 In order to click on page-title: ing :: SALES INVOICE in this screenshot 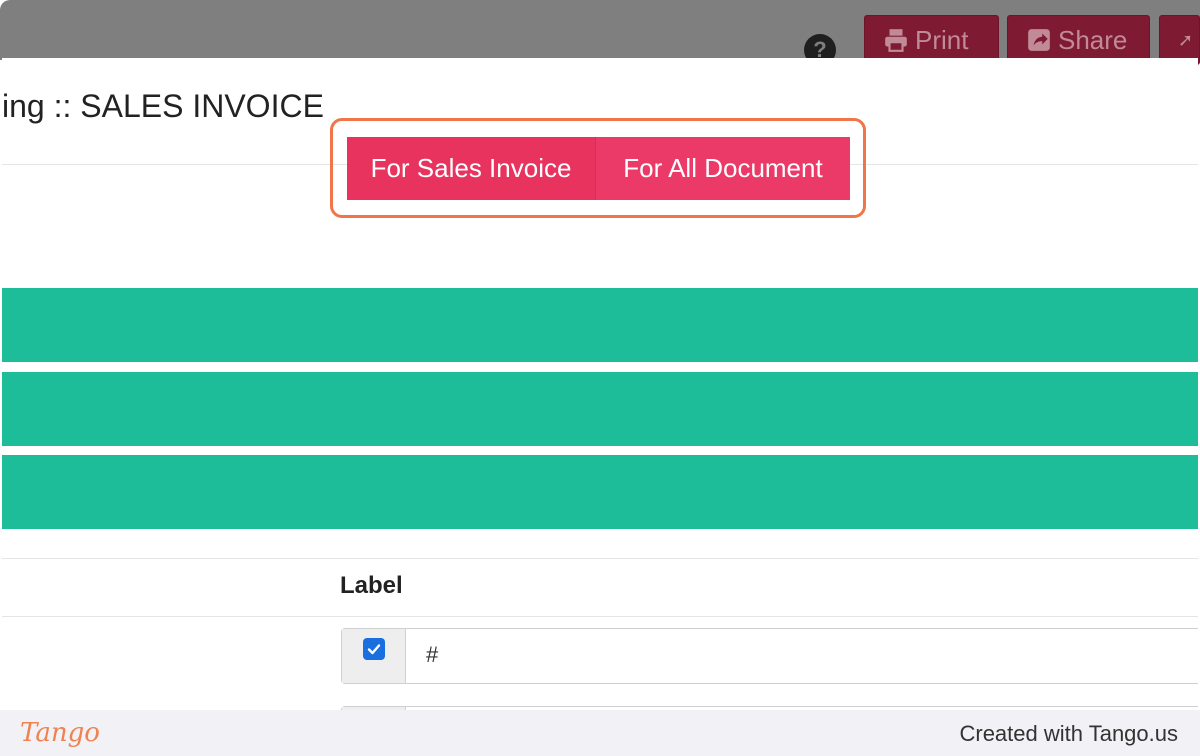, I will do `click(163, 106)`.